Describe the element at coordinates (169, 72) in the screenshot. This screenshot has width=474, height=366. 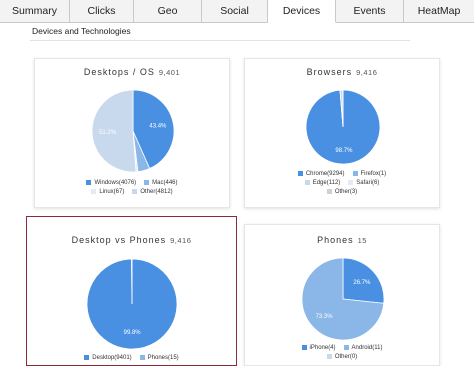
I see `card-count: 9,401` at that location.